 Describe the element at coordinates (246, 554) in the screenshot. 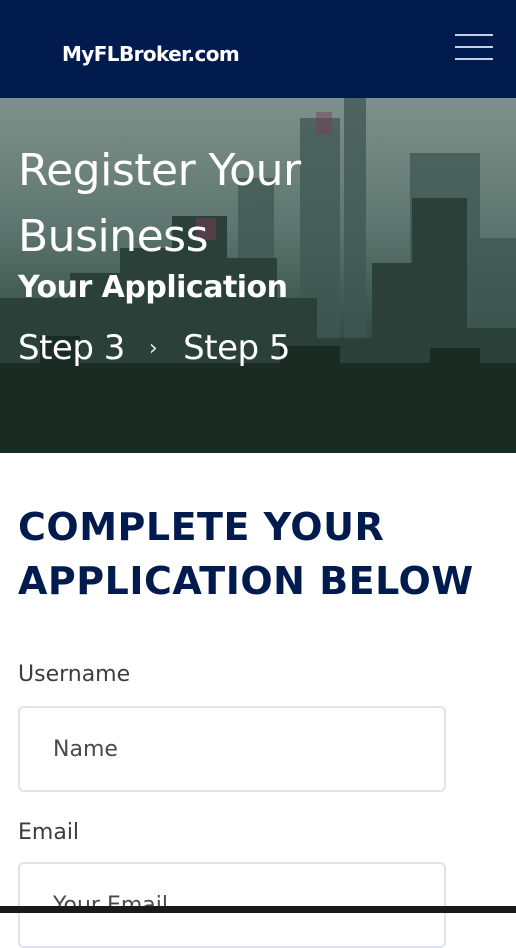

I see `form-heading: COMPLETE YOUR APPLICATION BELOW` at that location.